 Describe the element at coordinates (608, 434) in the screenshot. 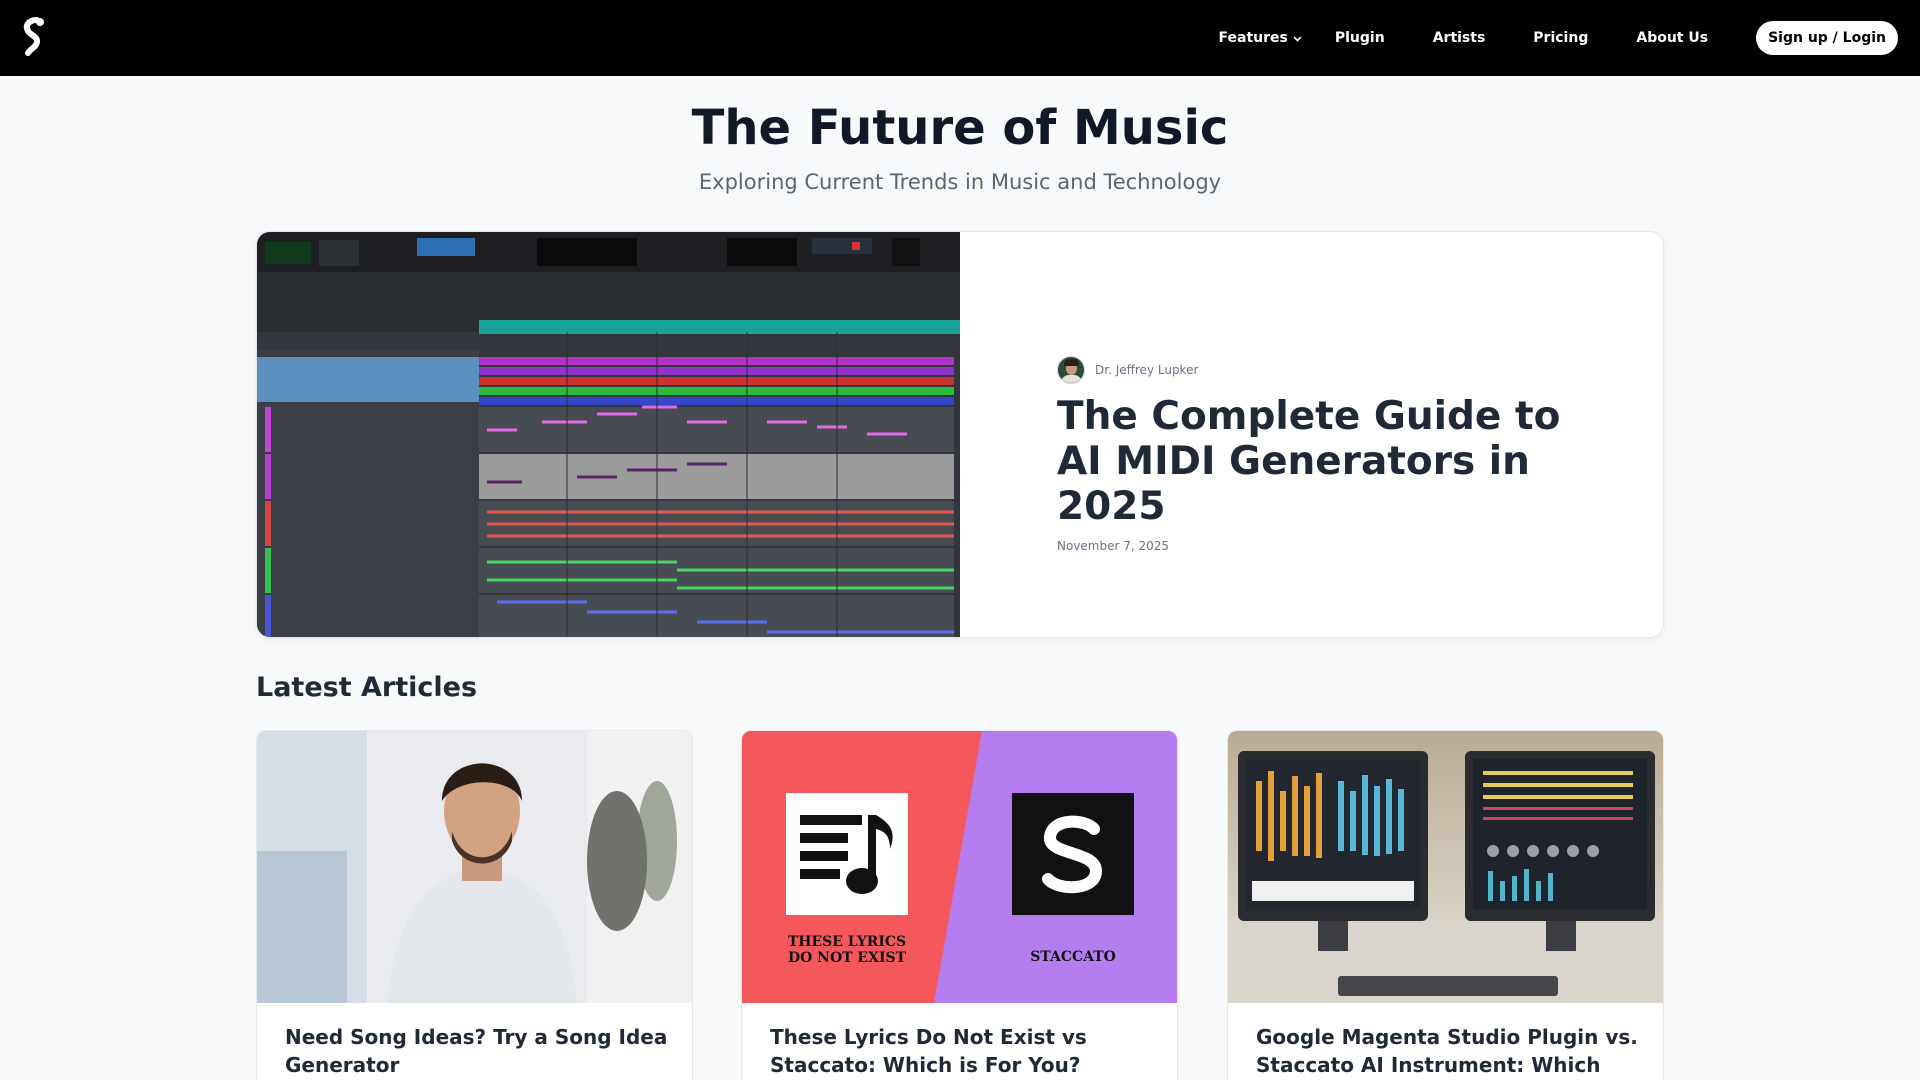

I see `featured-article-image` at that location.